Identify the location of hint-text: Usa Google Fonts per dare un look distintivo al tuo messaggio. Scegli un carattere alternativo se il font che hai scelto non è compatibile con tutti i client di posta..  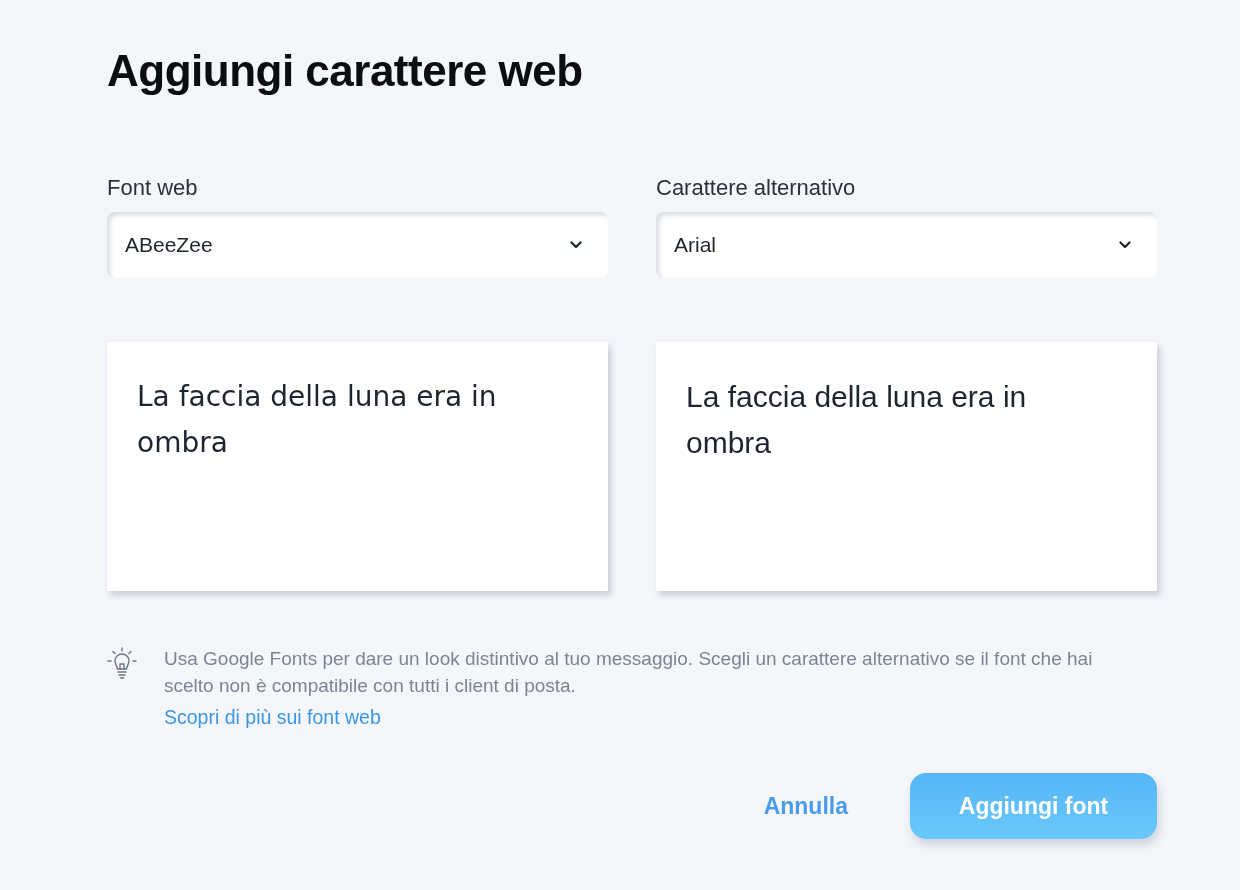
(629, 672).